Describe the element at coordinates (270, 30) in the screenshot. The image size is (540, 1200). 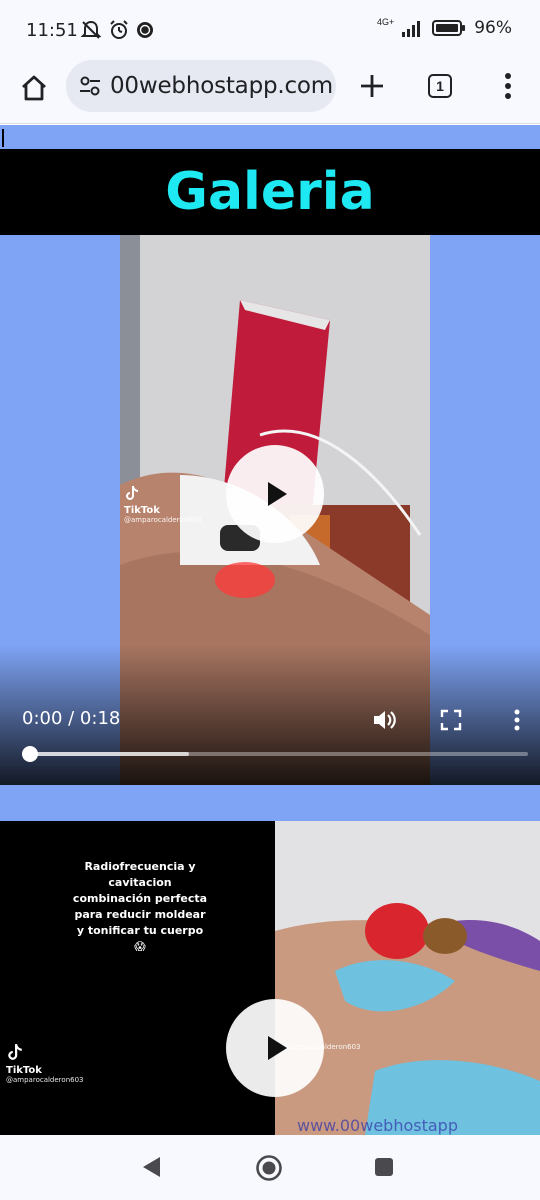
I see `status-bar: 11:51 4G+ 96%` at that location.